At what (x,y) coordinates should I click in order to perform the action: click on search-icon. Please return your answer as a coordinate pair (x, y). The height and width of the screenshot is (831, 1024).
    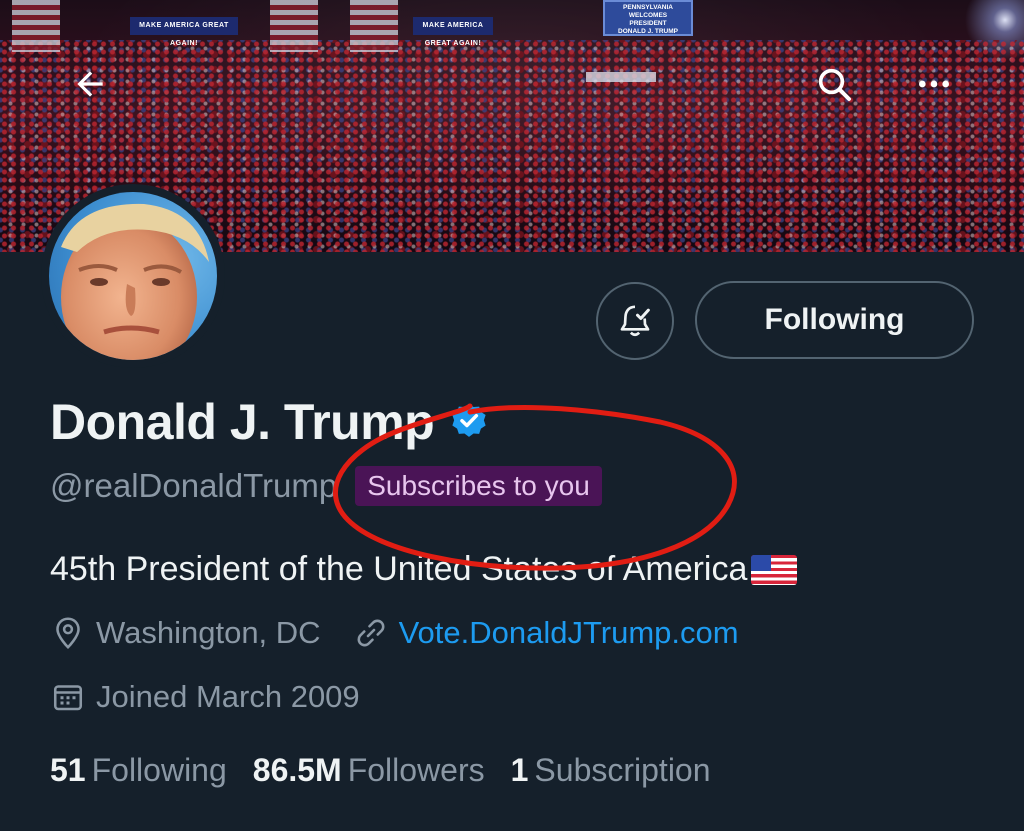
    Looking at the image, I should click on (834, 84).